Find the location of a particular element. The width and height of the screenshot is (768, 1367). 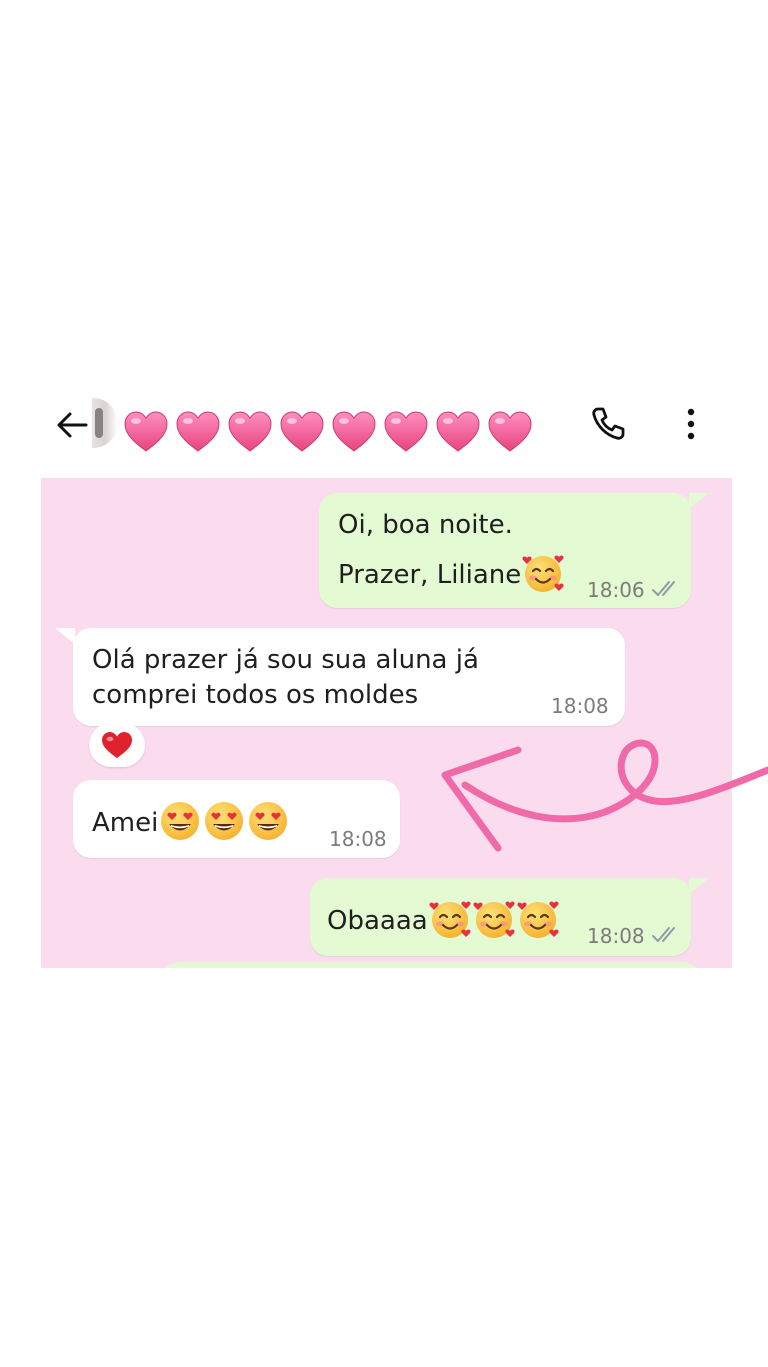

message-bubble-outgoing: Obaaaa 18:08 is located at coordinates (500, 917).